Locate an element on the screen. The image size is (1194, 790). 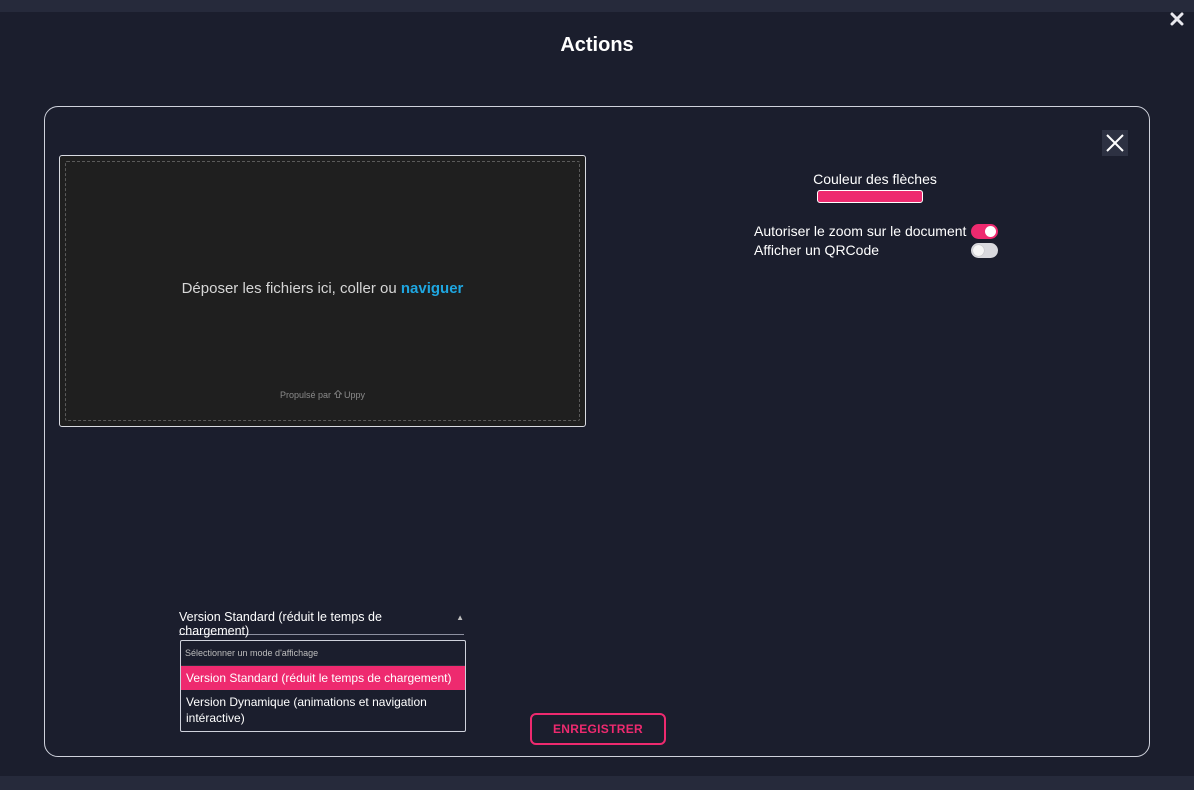
top-strip is located at coordinates (597, 6).